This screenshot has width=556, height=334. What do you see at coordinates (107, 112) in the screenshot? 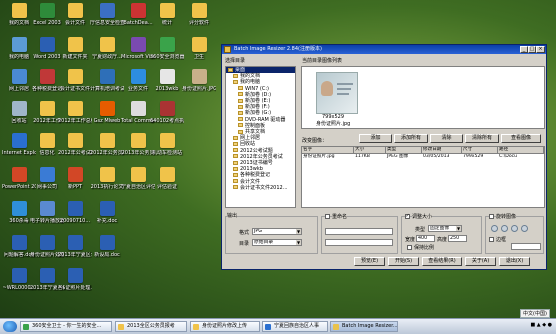
I see `desktop-icon: Gsz Mlweb` at bounding box center [107, 112].